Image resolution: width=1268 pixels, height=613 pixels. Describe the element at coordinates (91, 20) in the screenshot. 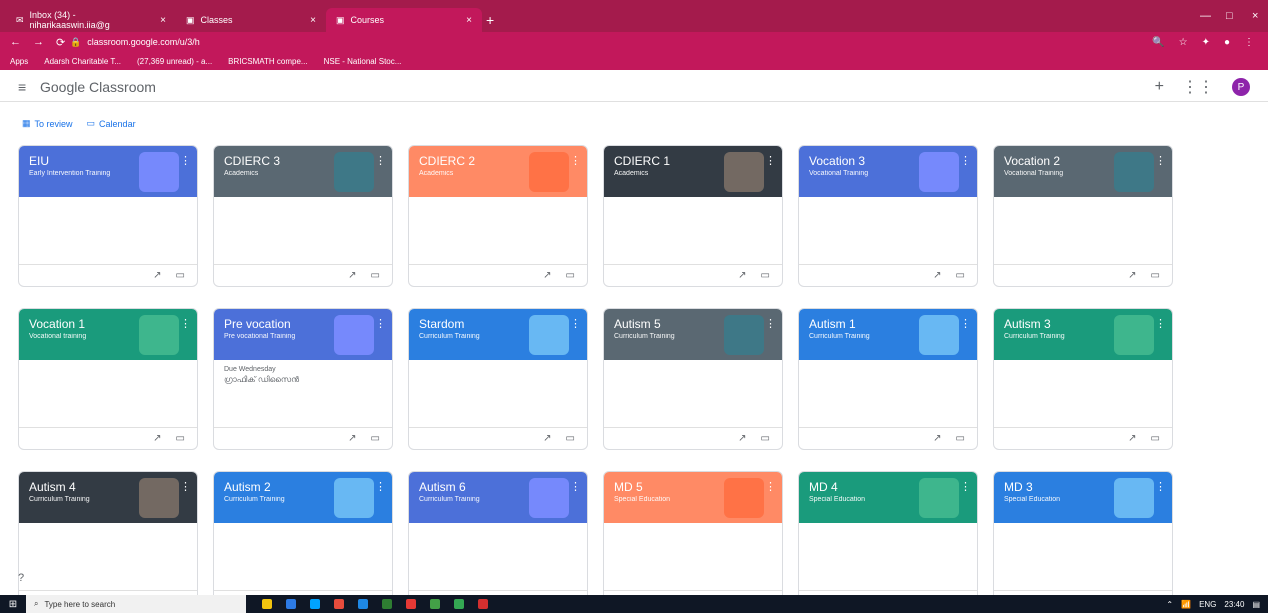

I see `tab-inbox: ✉ Inbox (34) - niharikaaswin.iia@g ×` at that location.